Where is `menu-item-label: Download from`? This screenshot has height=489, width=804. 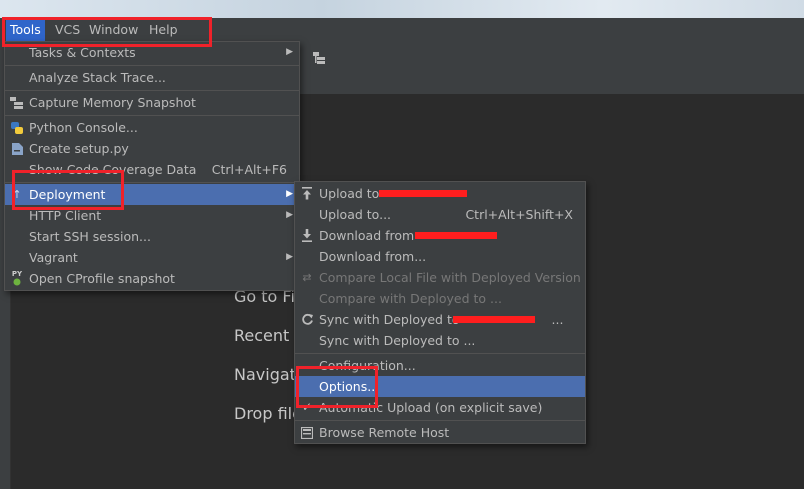
menu-item-label: Download from is located at coordinates (367, 235).